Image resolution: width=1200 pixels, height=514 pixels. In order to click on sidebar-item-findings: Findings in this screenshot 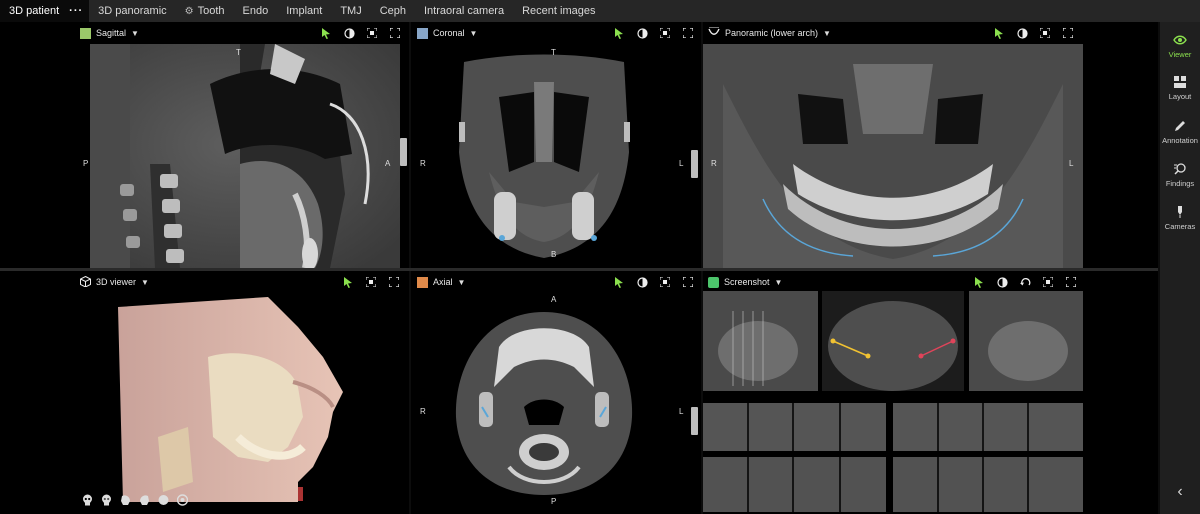, I will do `click(1180, 181)`.